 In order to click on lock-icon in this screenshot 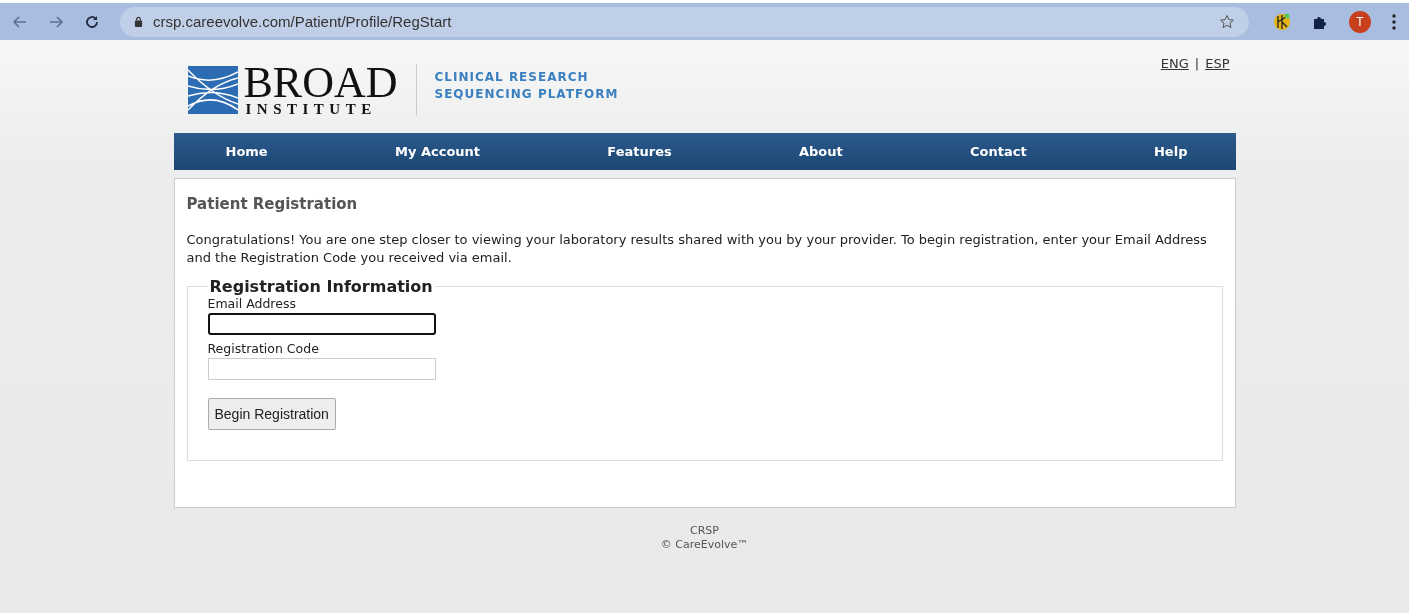, I will do `click(138, 21)`.